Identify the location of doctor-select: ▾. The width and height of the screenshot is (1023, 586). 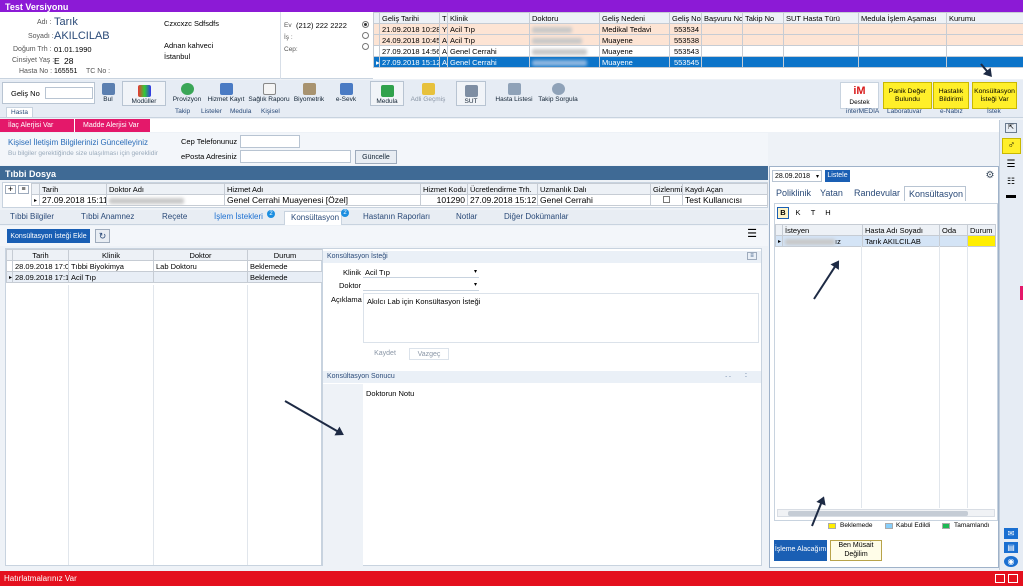
(421, 285).